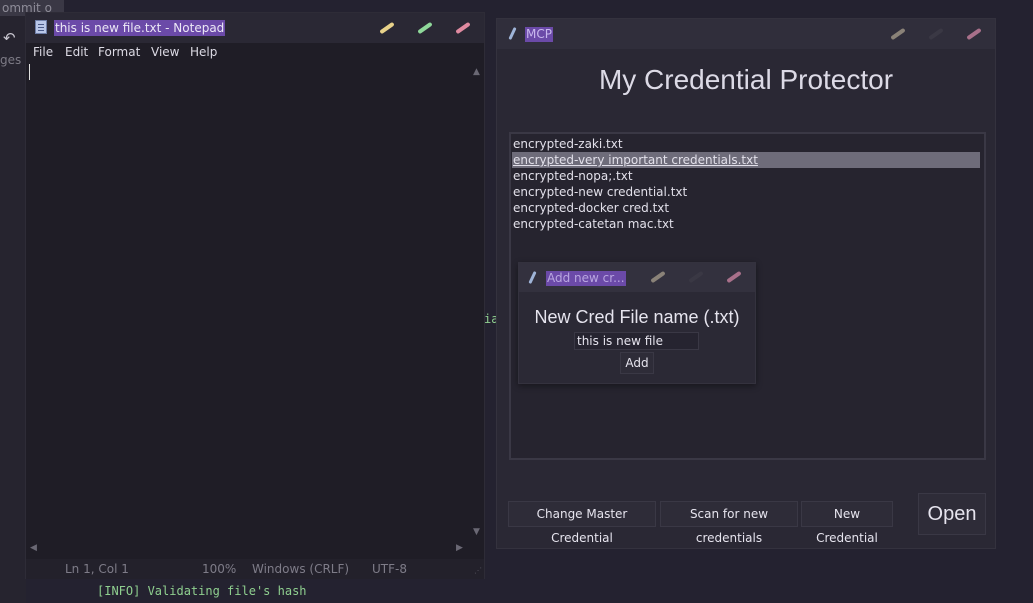 This screenshot has width=1033, height=603. Describe the element at coordinates (637, 317) in the screenshot. I see `dialog-heading: New Cred File name (.txt)` at that location.